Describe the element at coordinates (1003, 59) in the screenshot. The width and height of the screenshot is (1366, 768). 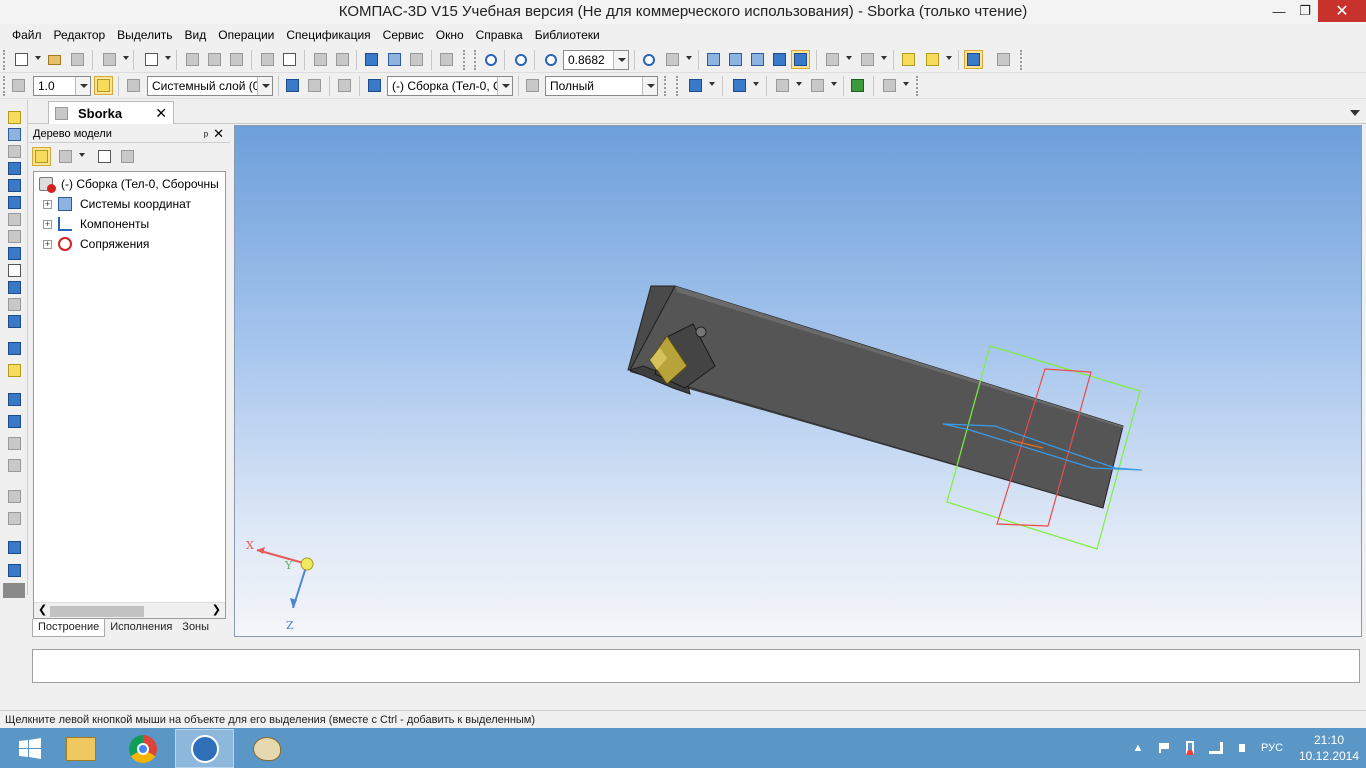
I see `measure-button` at that location.